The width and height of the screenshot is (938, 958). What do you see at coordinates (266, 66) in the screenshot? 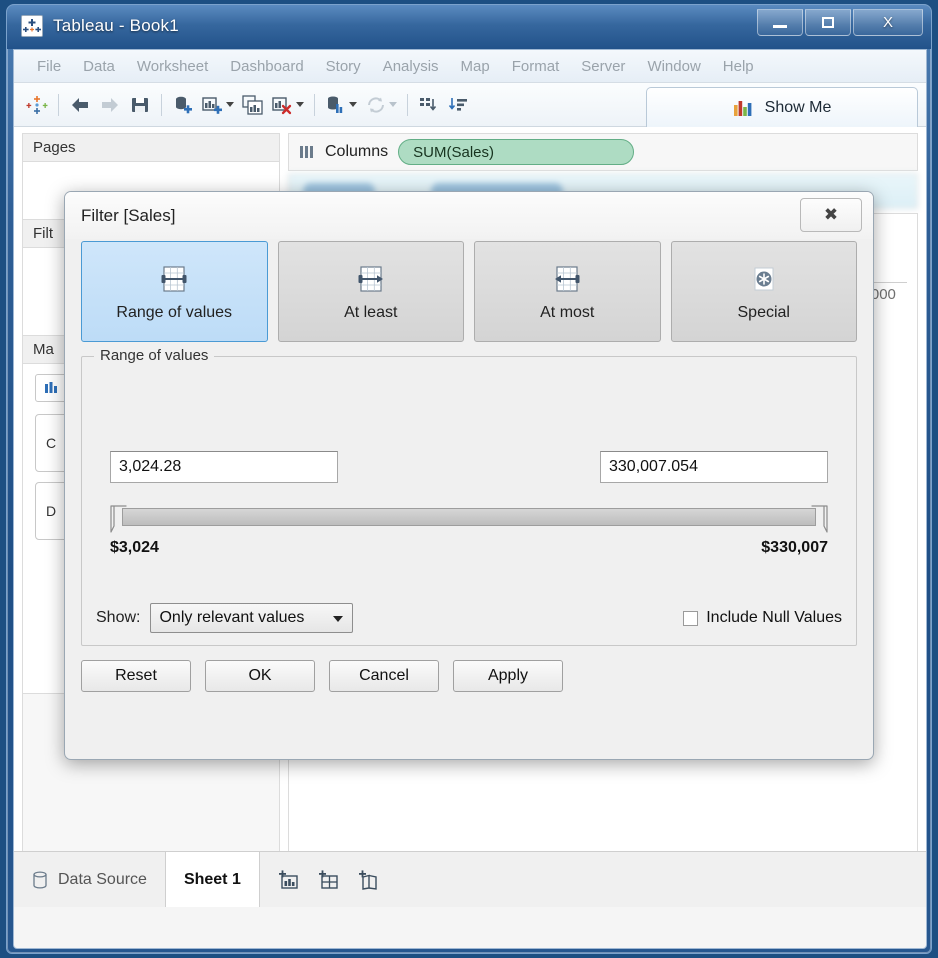
I see `menu-dashboard: Dashboard` at bounding box center [266, 66].